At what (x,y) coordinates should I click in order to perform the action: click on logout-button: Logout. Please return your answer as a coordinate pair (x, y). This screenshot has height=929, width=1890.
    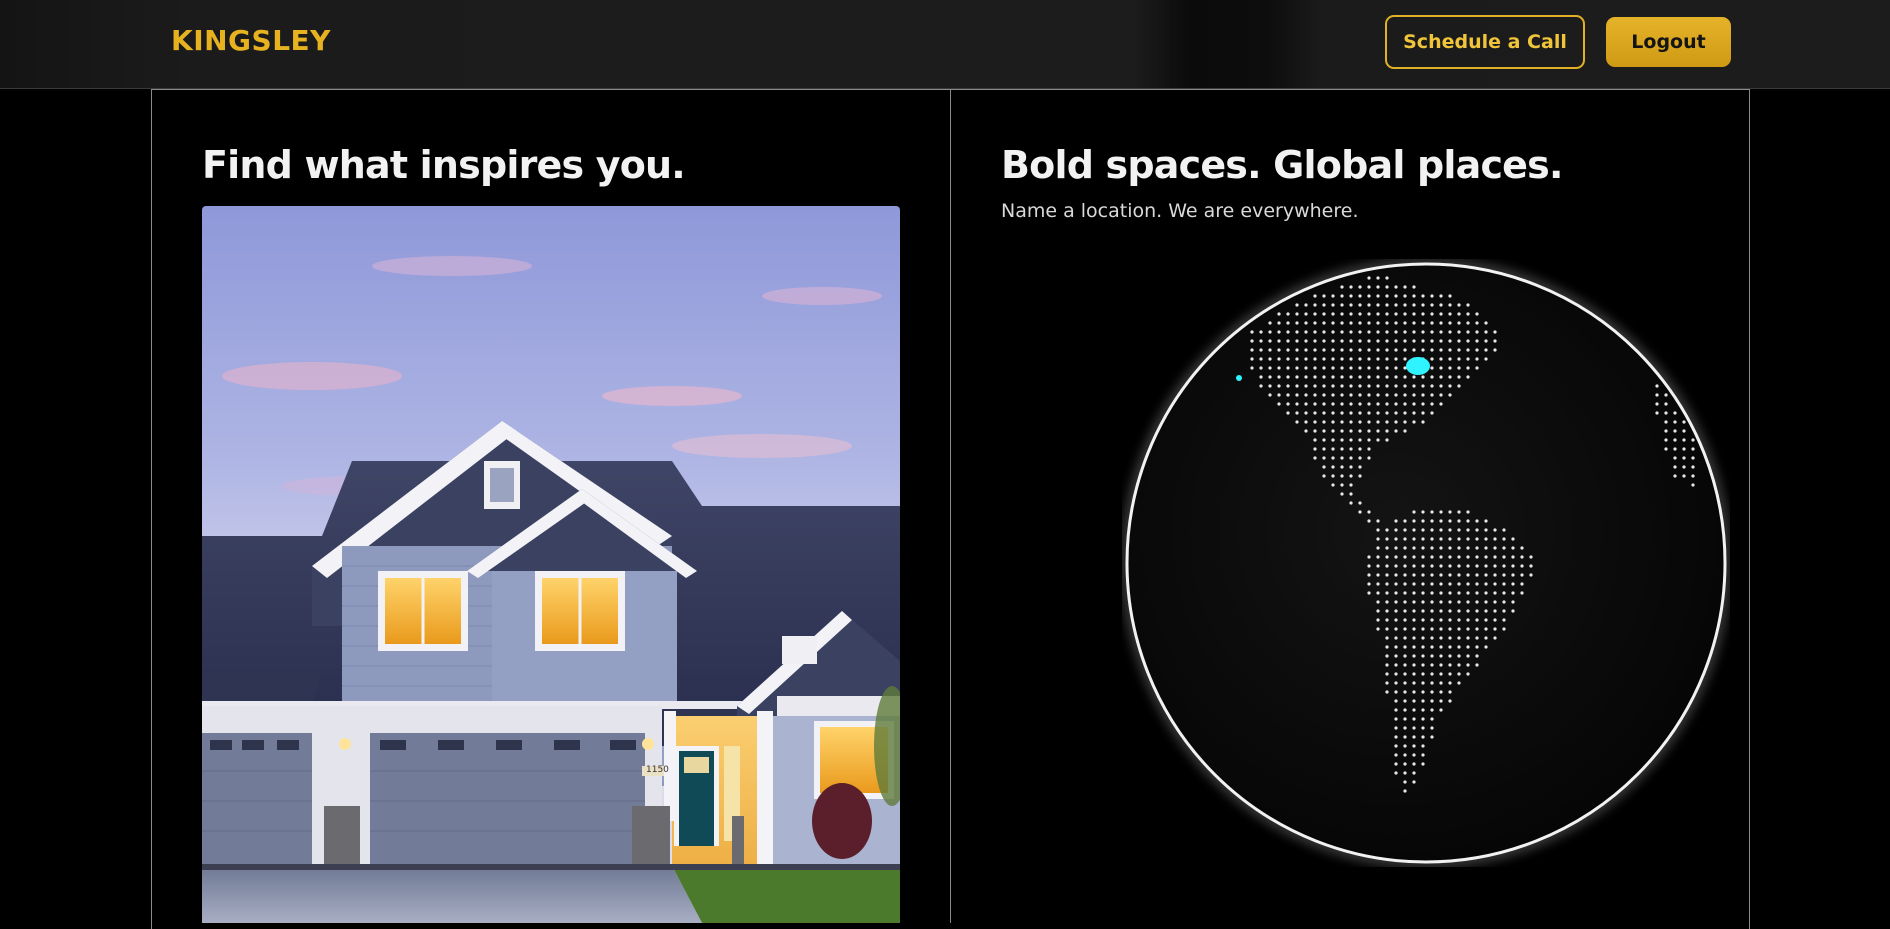
    Looking at the image, I should click on (1668, 42).